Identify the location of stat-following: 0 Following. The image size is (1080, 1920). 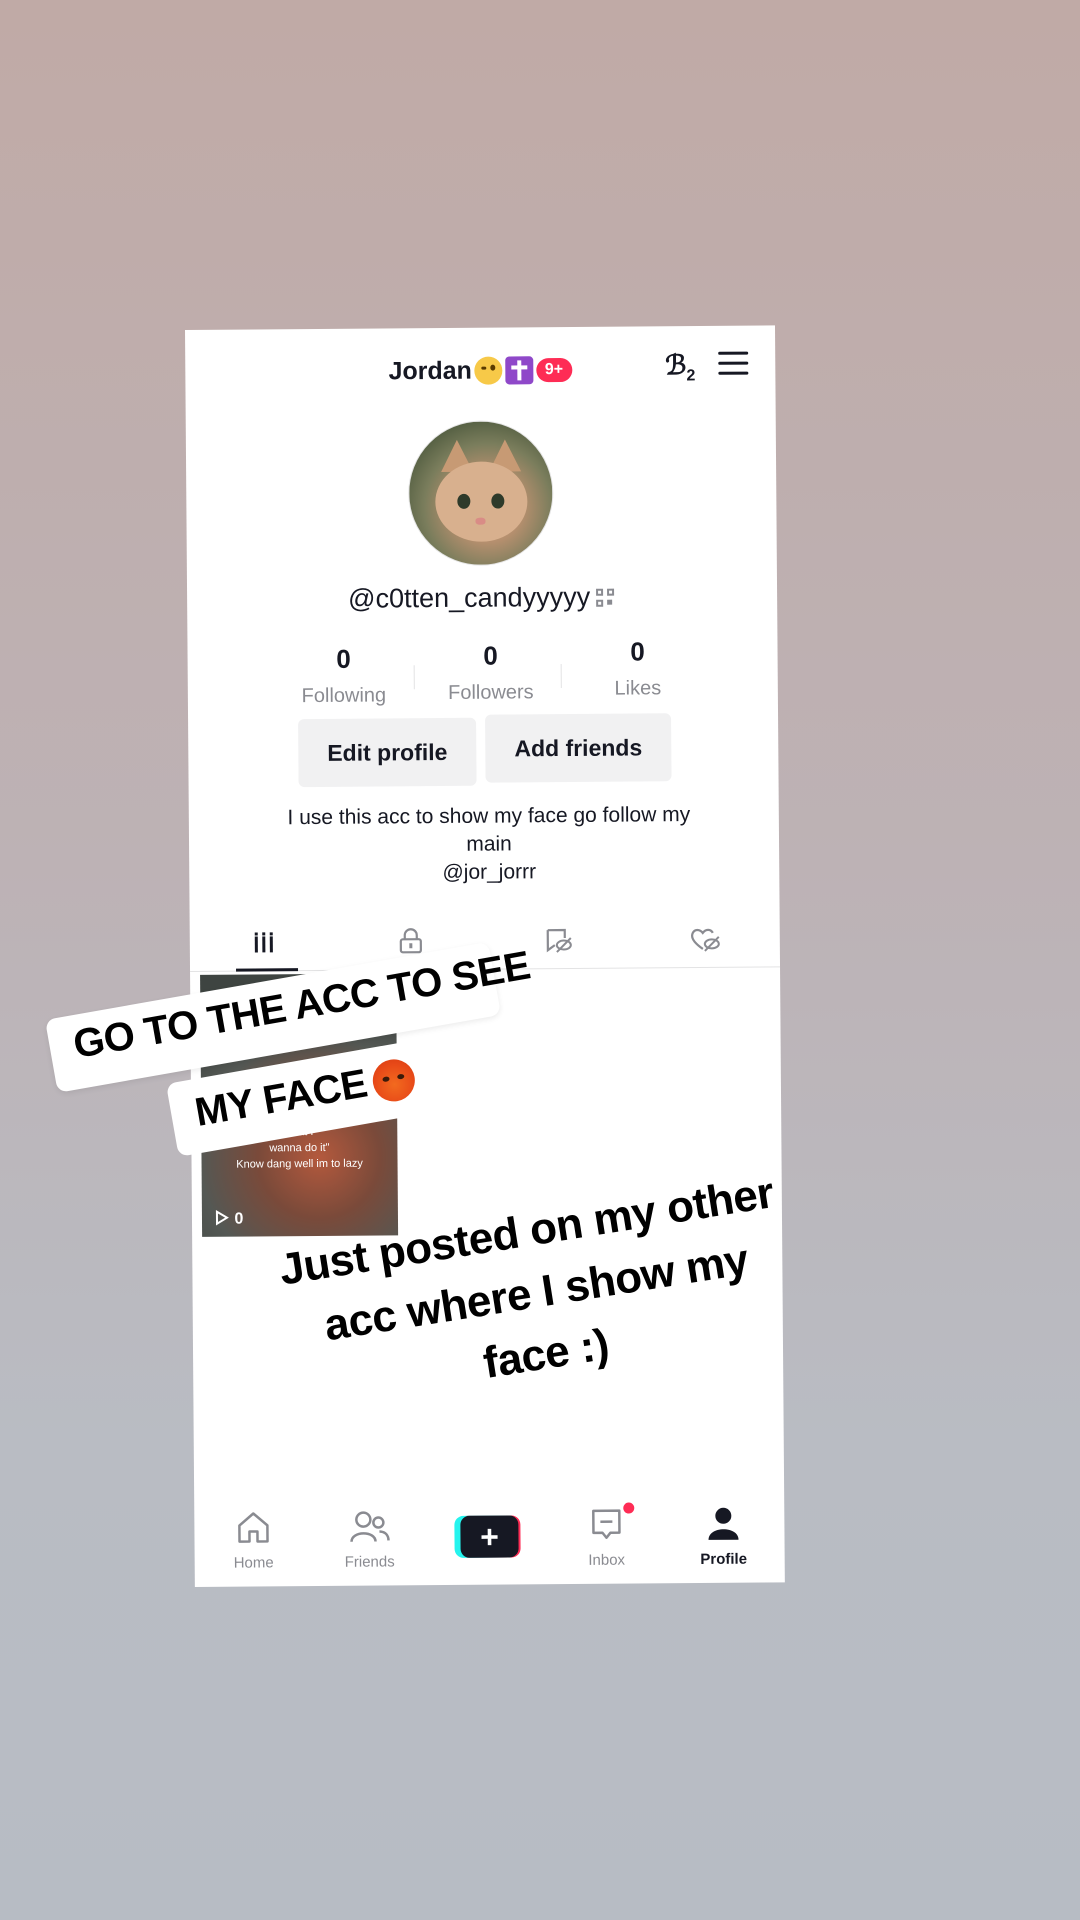
(343, 675).